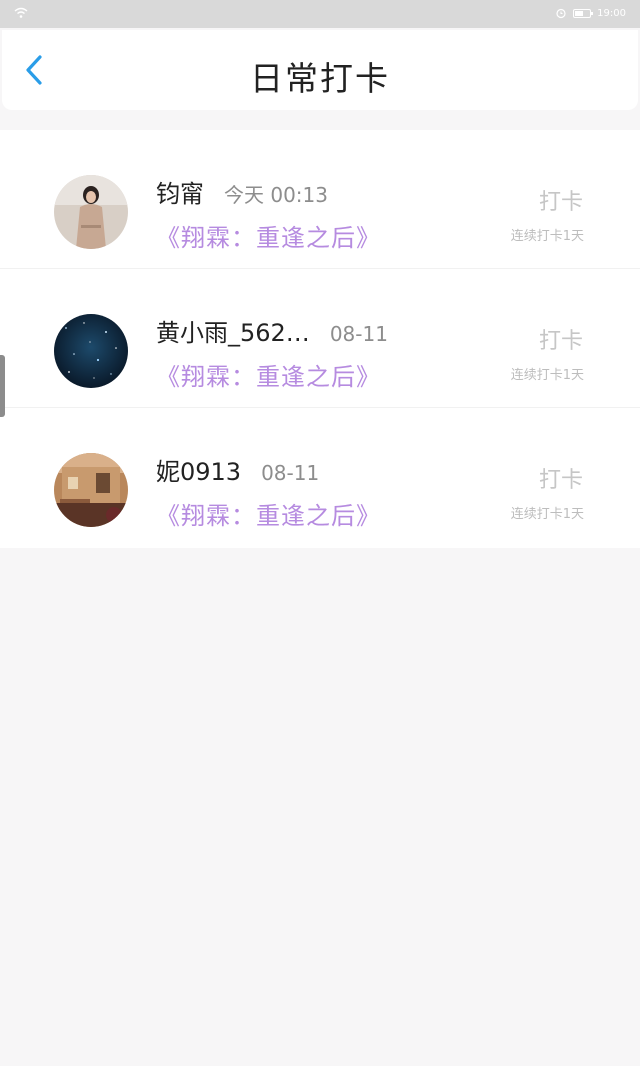  Describe the element at coordinates (561, 13) in the screenshot. I see `alarm-icon` at that location.